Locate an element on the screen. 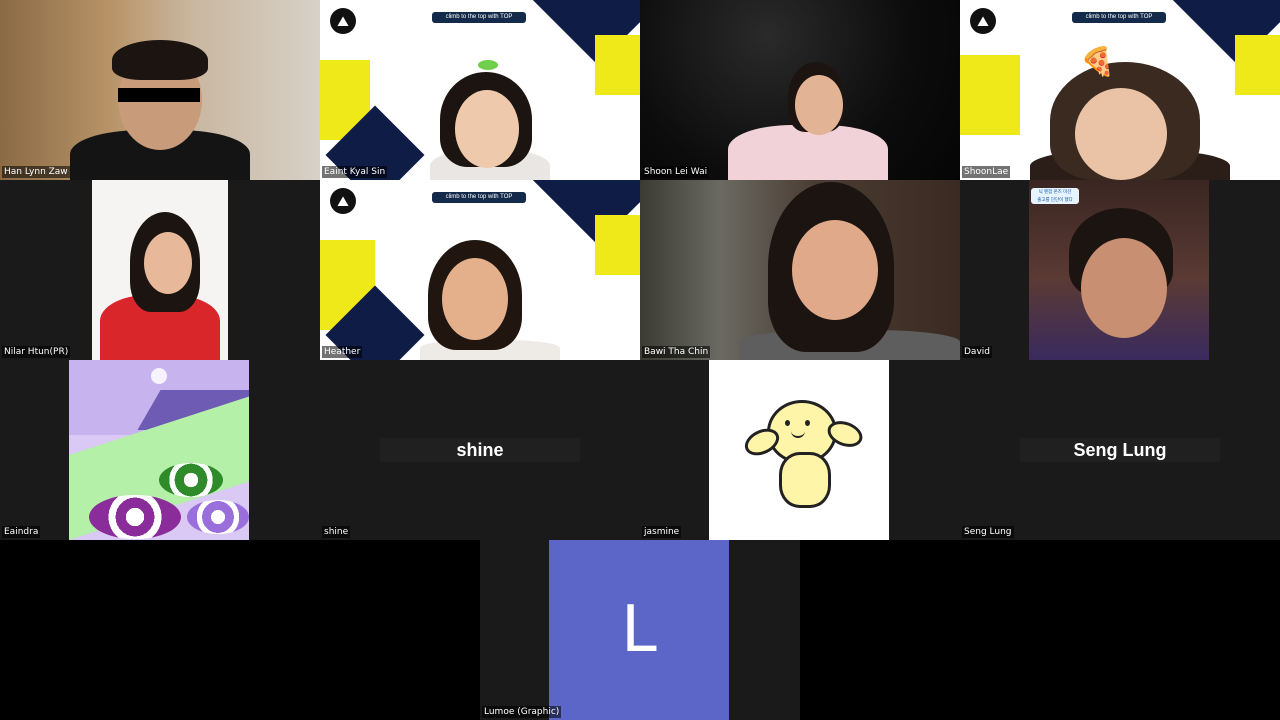 The width and height of the screenshot is (1280, 720). participant-name: shine is located at coordinates (336, 532).